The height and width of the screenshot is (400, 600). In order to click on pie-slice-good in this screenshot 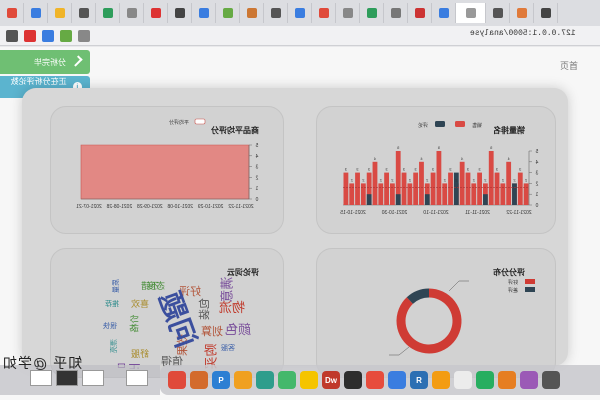, I will do `click(429, 321)`.